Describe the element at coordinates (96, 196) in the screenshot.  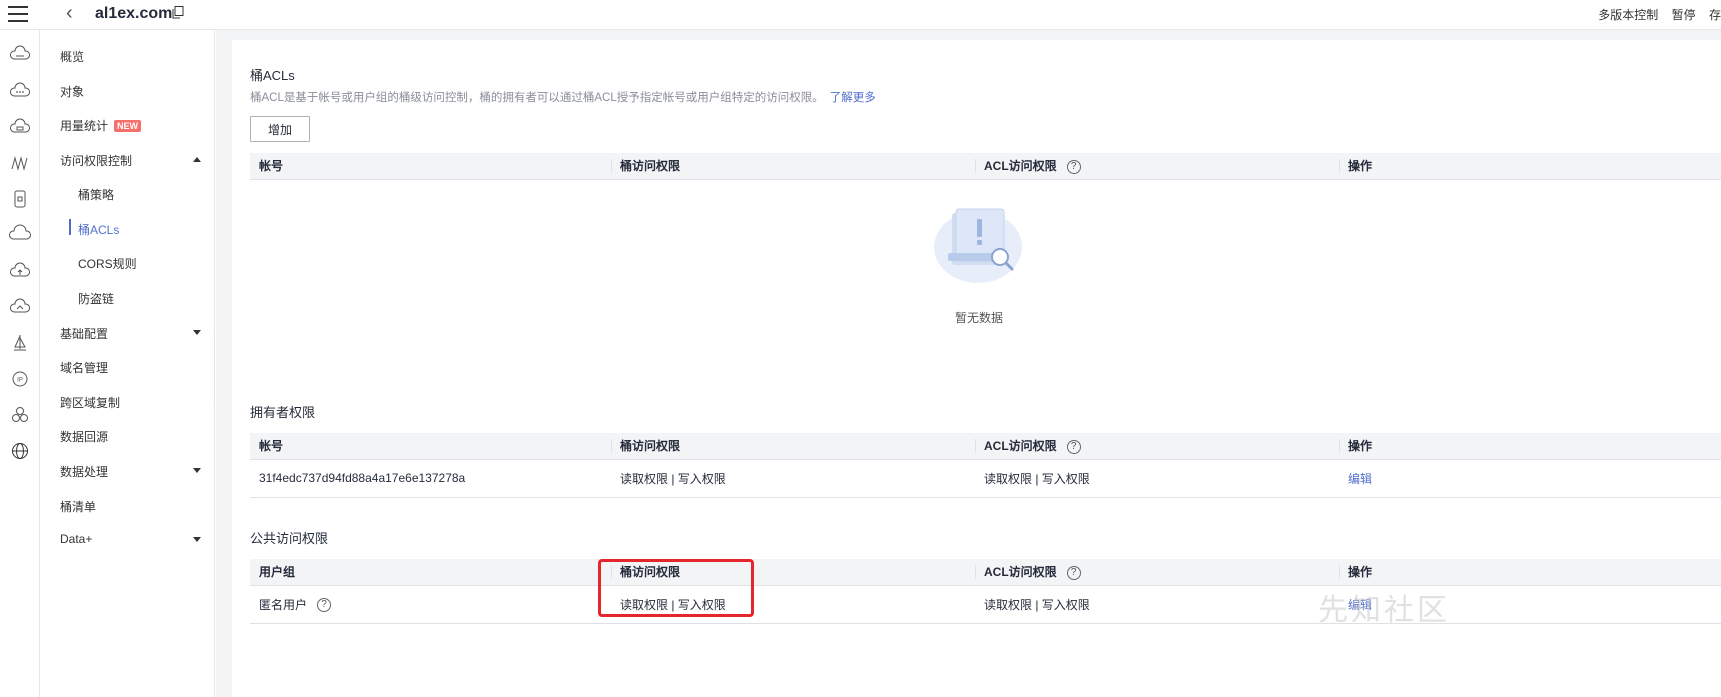
I see `nav-bucket-policy: 桶策略` at that location.